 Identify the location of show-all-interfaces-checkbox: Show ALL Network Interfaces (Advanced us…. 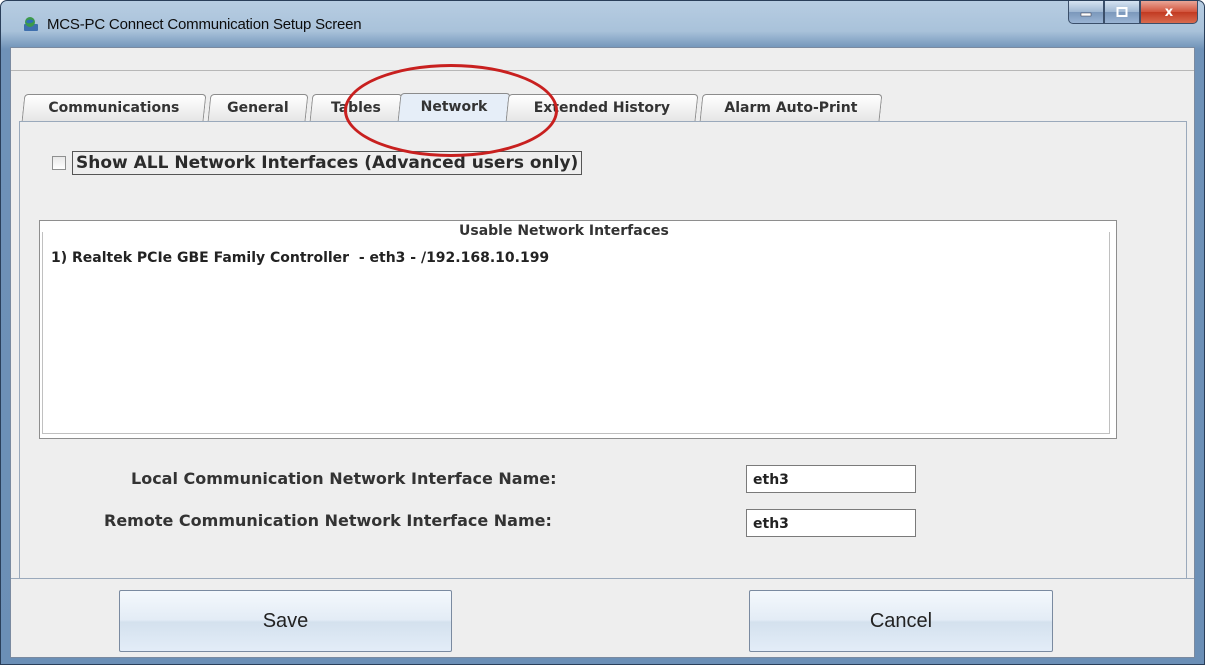
(317, 163).